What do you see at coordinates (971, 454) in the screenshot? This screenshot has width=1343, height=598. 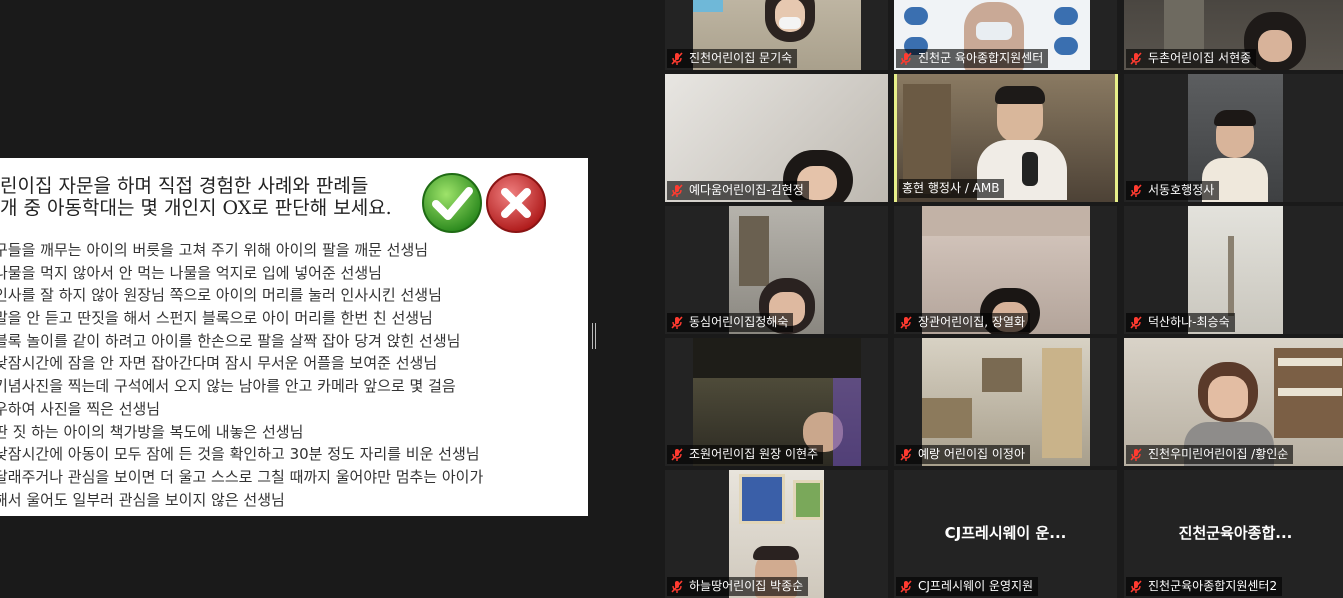 I see `participant-name: 예랑 어린이집 이정아` at bounding box center [971, 454].